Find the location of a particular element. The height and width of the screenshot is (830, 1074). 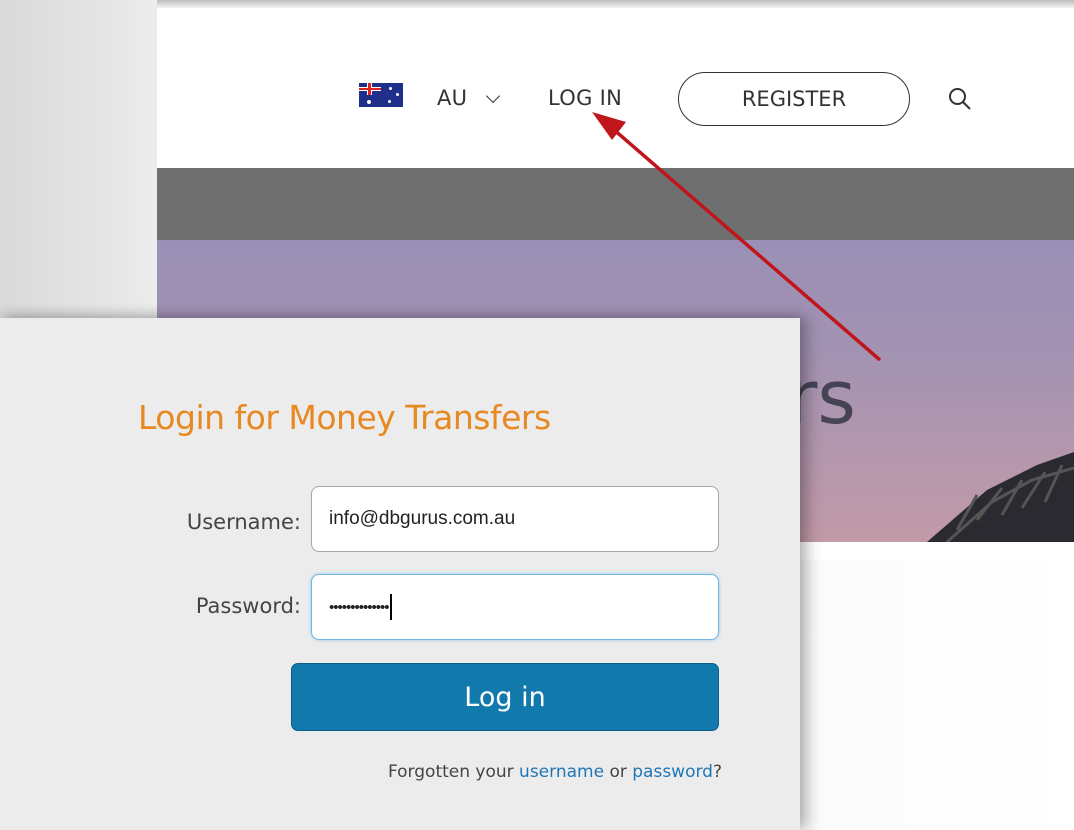

forgot-password-link: password is located at coordinates (672, 772).